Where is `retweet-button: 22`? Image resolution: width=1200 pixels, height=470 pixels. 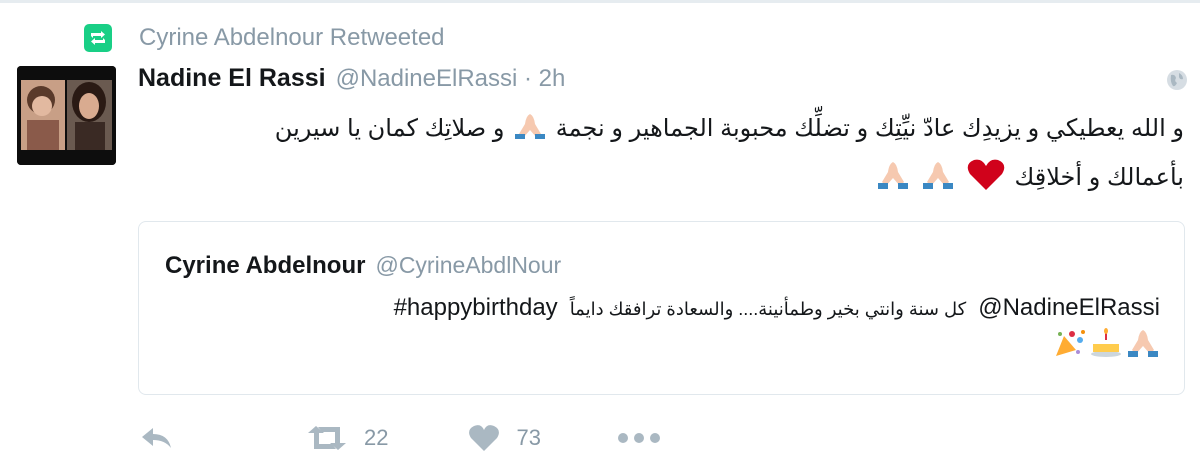
retweet-button: 22 is located at coordinates (347, 438).